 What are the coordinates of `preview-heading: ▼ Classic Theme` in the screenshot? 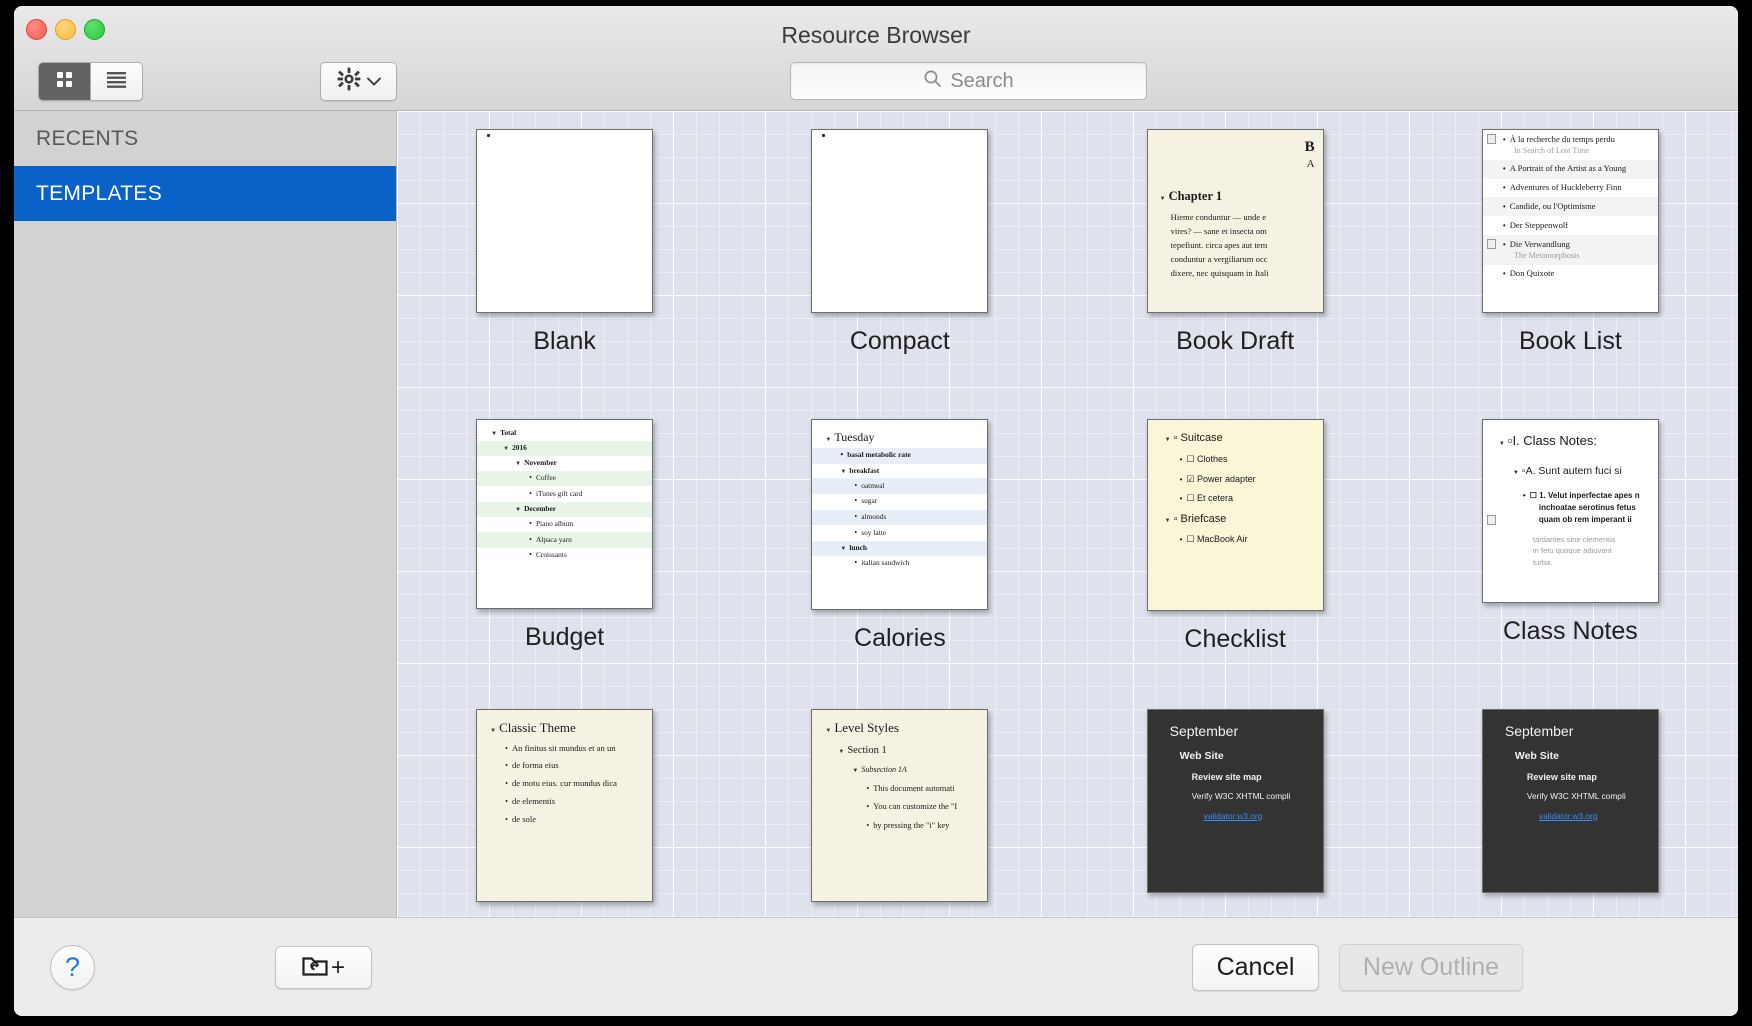 It's located at (533, 727).